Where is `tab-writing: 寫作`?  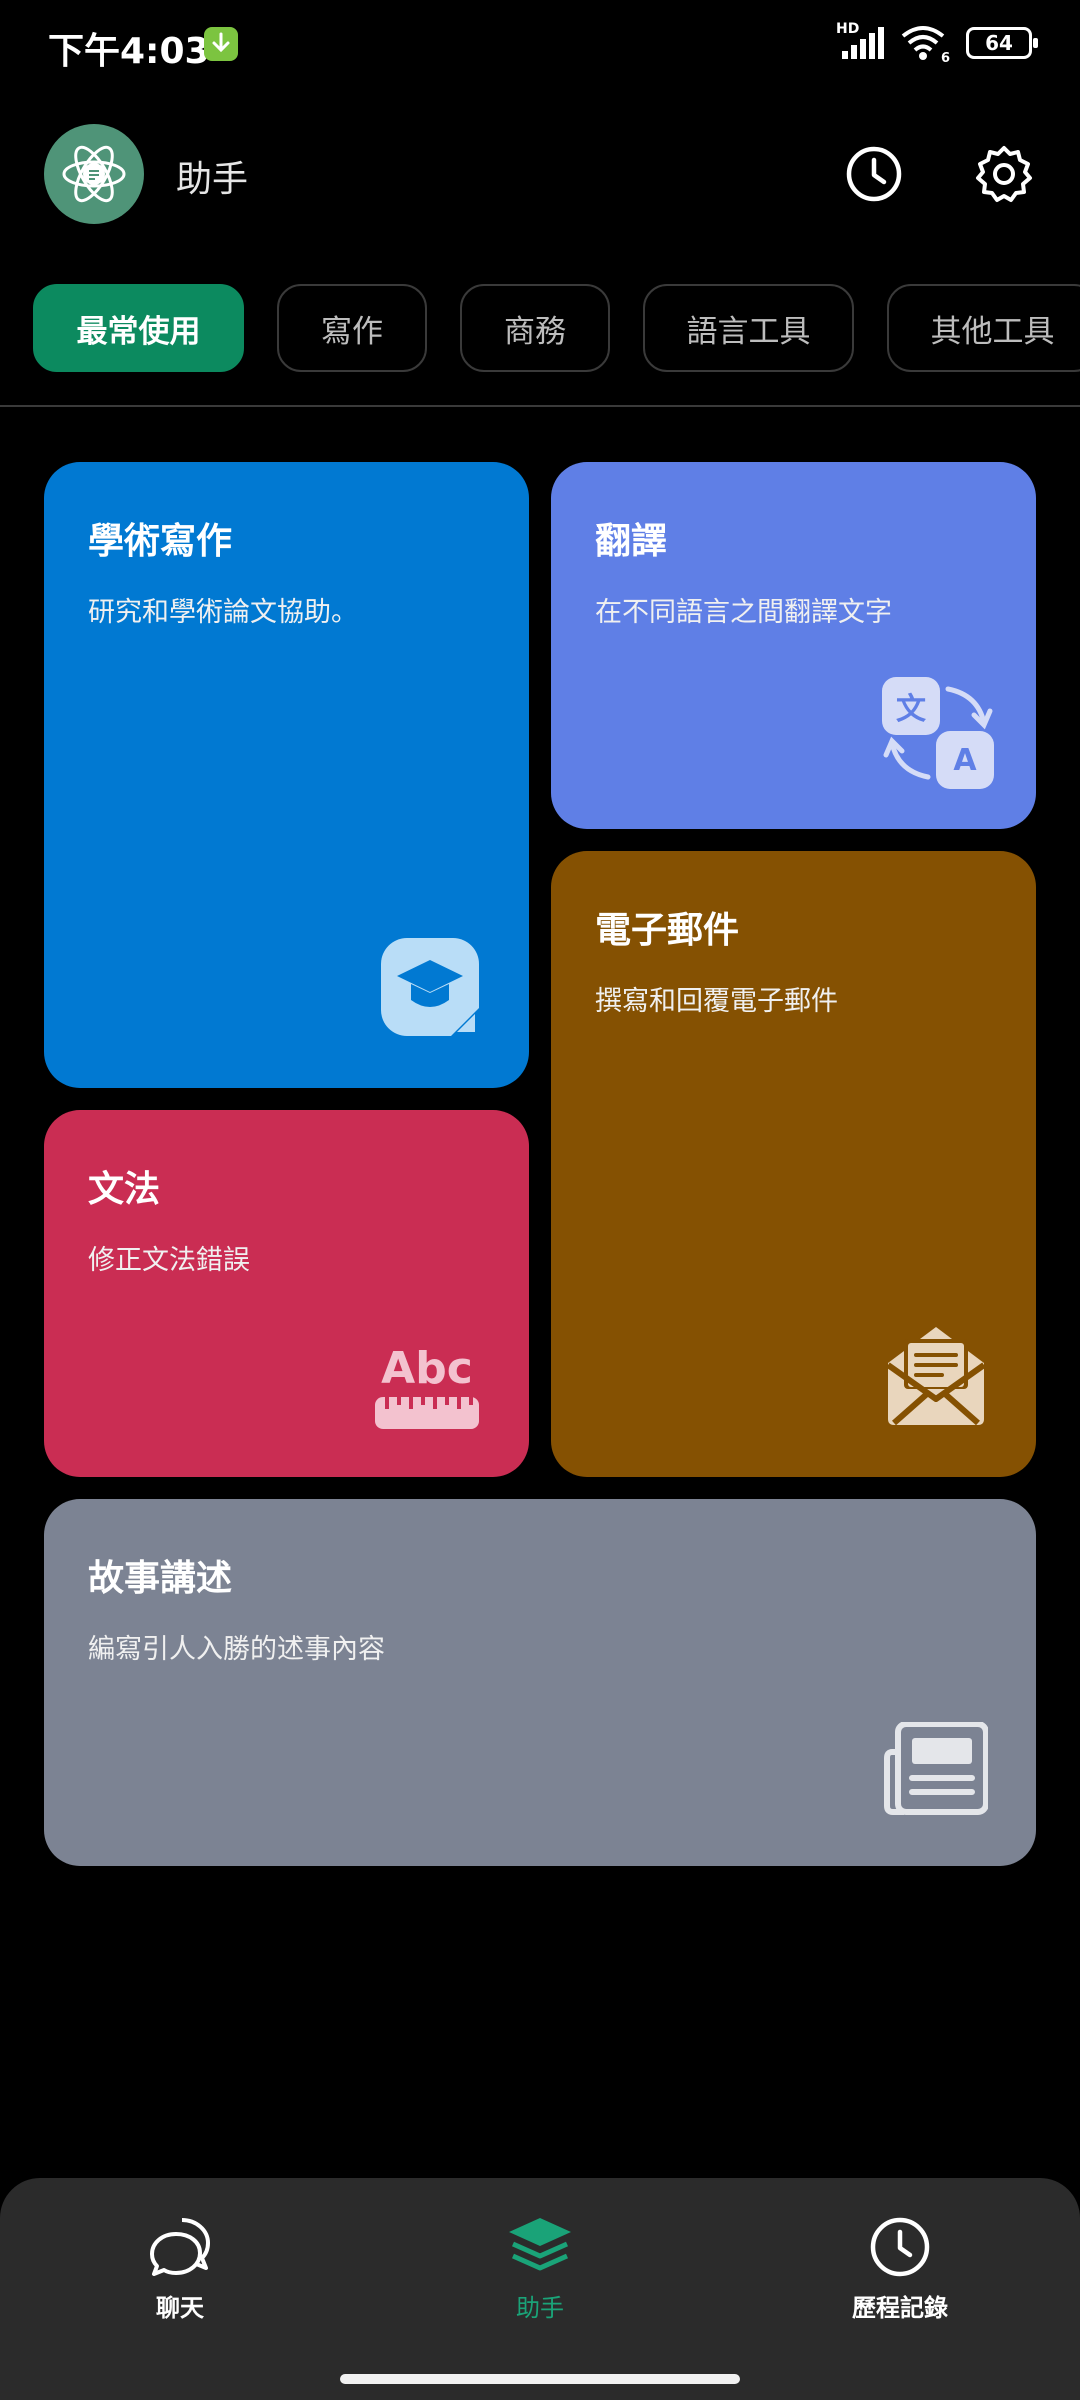 tab-writing: 寫作 is located at coordinates (352, 328).